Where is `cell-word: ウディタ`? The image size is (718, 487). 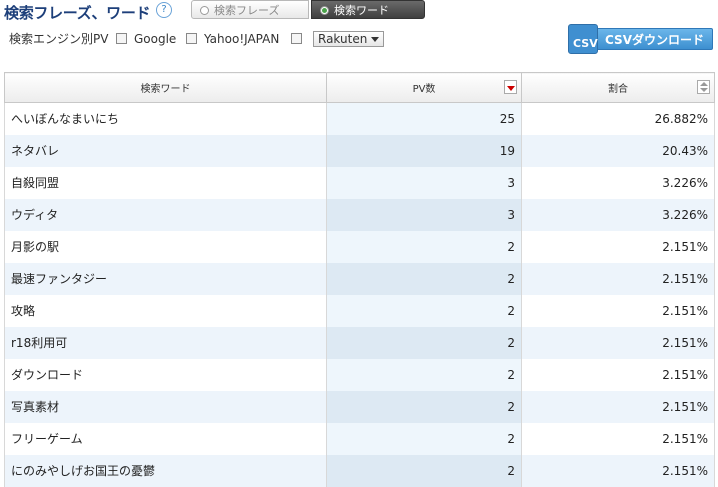 cell-word: ウディタ is located at coordinates (165, 214).